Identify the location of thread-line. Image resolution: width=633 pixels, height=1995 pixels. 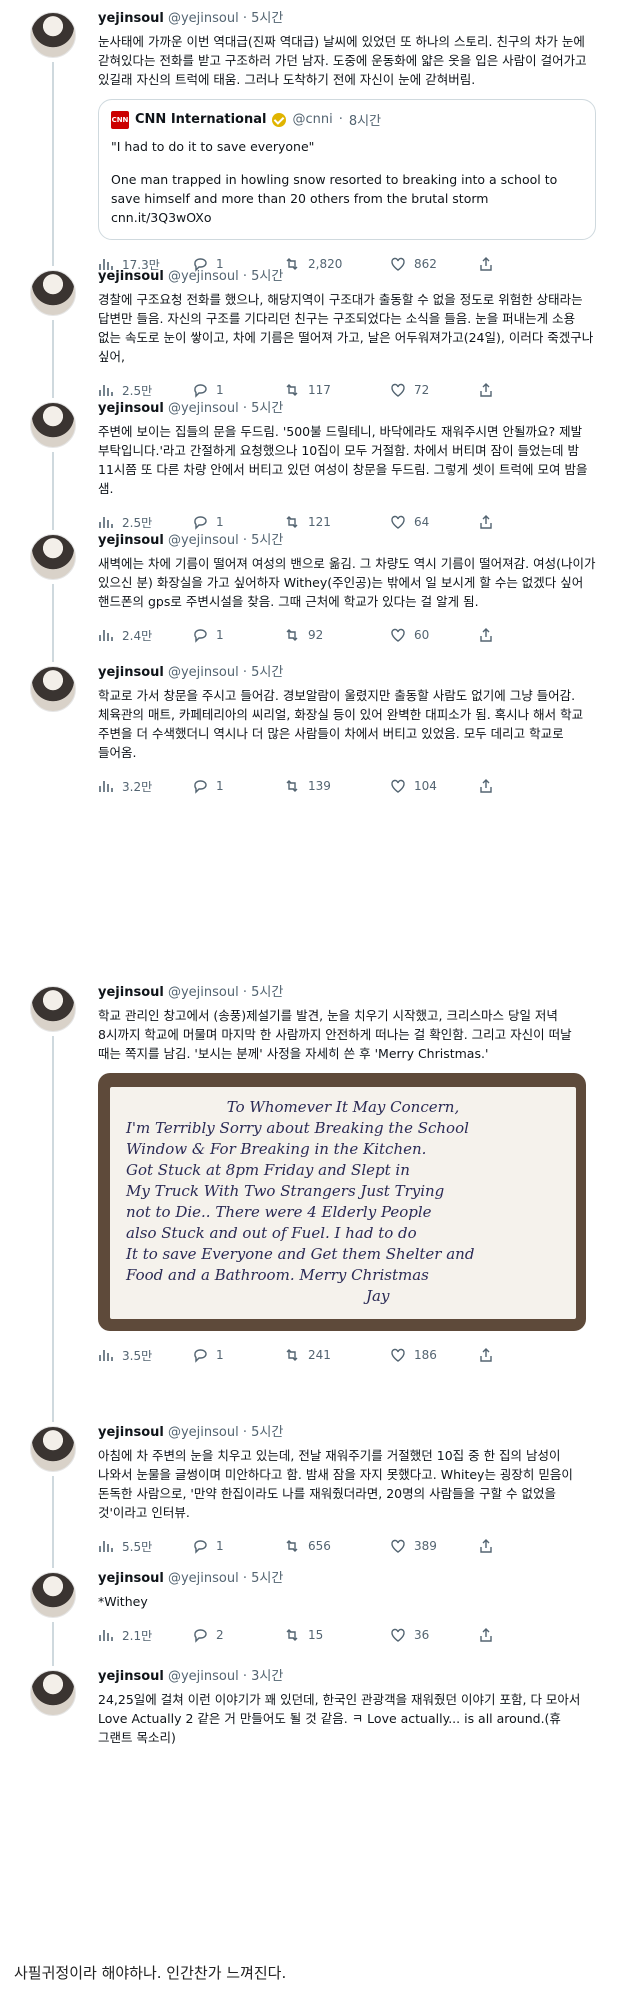
(53, 1229).